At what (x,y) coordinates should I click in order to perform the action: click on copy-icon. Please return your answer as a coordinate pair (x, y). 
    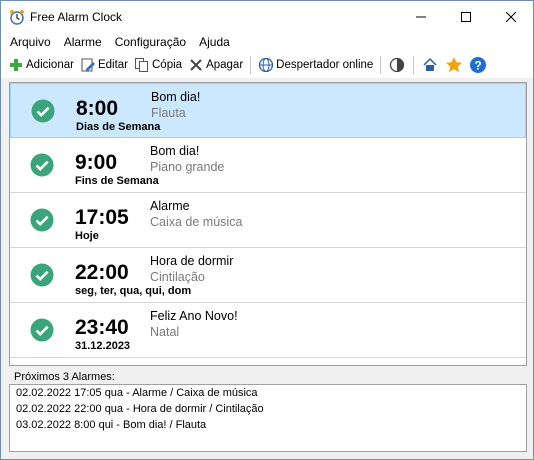
    Looking at the image, I should click on (141, 65).